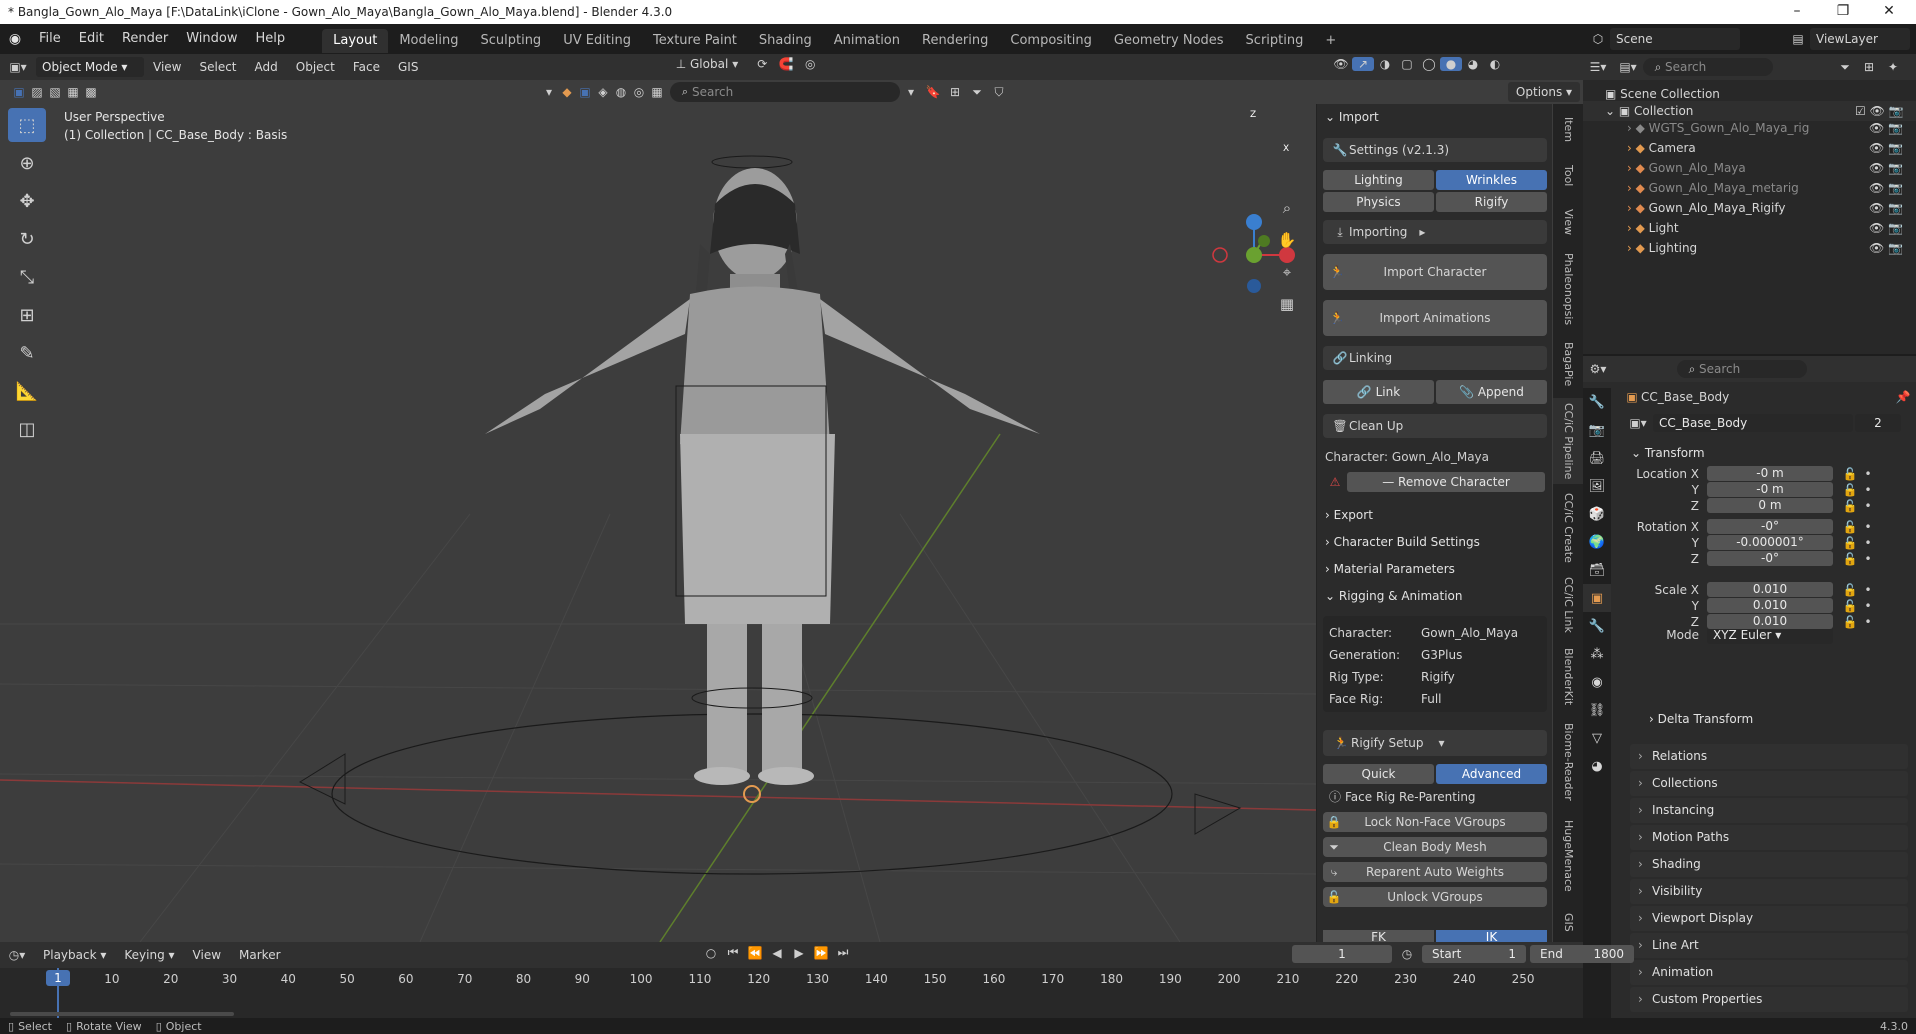 This screenshot has width=1916, height=1034. I want to click on rigify-setup-row: 🏃 Rigify Setup ▾, so click(1435, 743).